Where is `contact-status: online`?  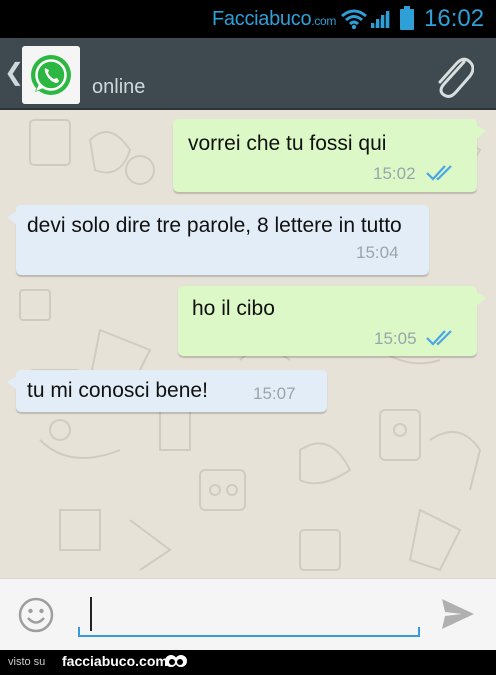 contact-status: online is located at coordinates (119, 87).